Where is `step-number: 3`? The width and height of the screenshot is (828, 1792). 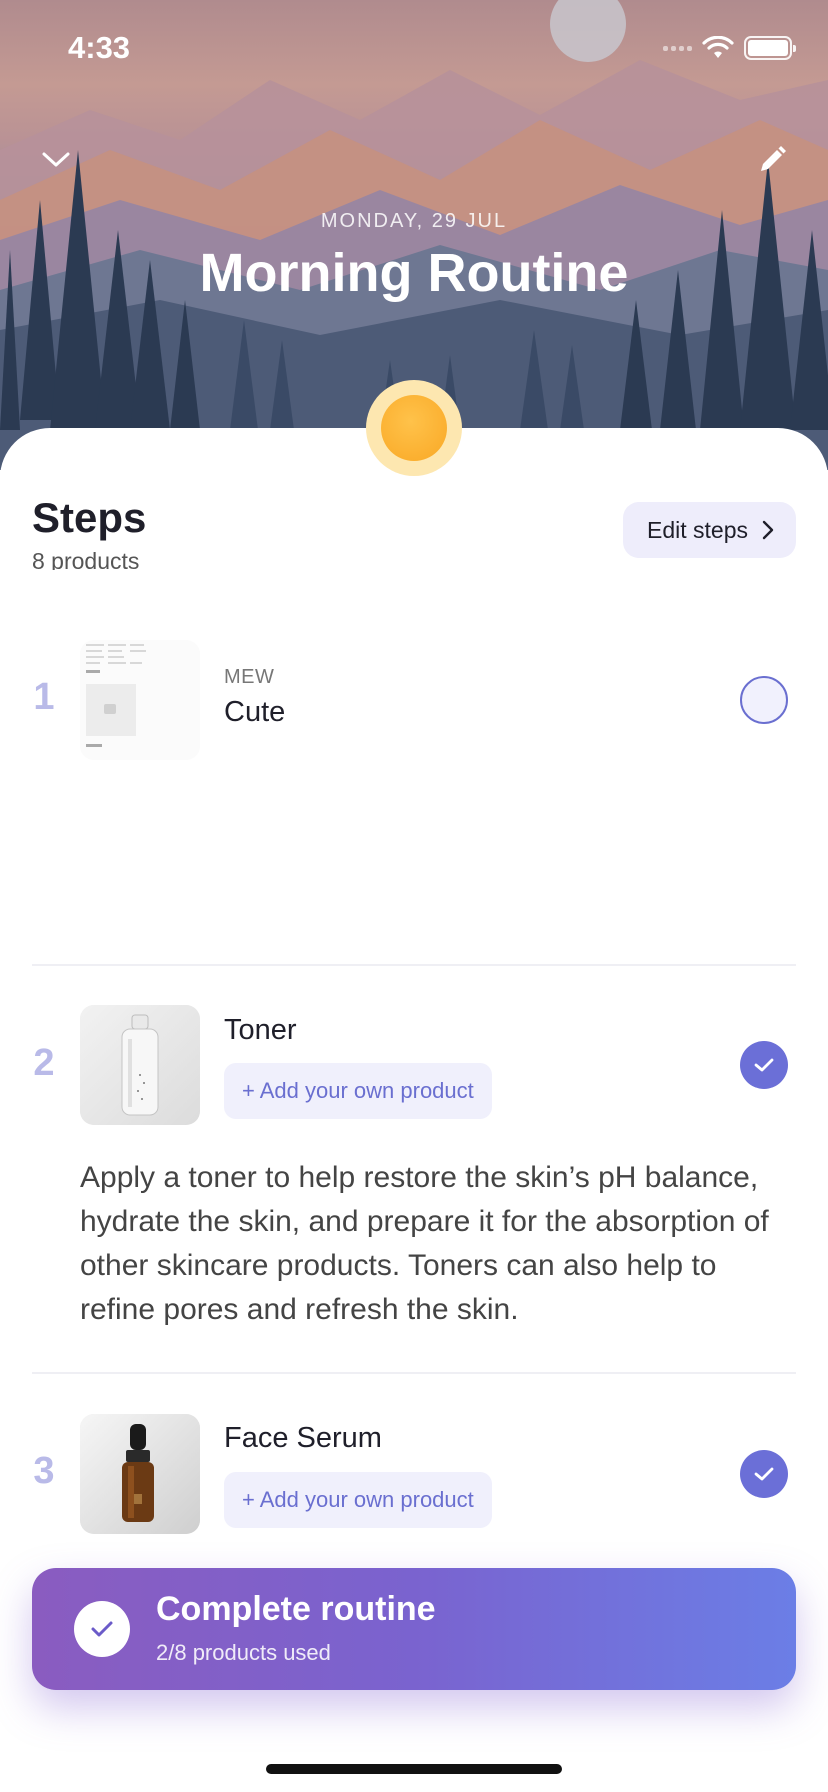 step-number: 3 is located at coordinates (44, 1471).